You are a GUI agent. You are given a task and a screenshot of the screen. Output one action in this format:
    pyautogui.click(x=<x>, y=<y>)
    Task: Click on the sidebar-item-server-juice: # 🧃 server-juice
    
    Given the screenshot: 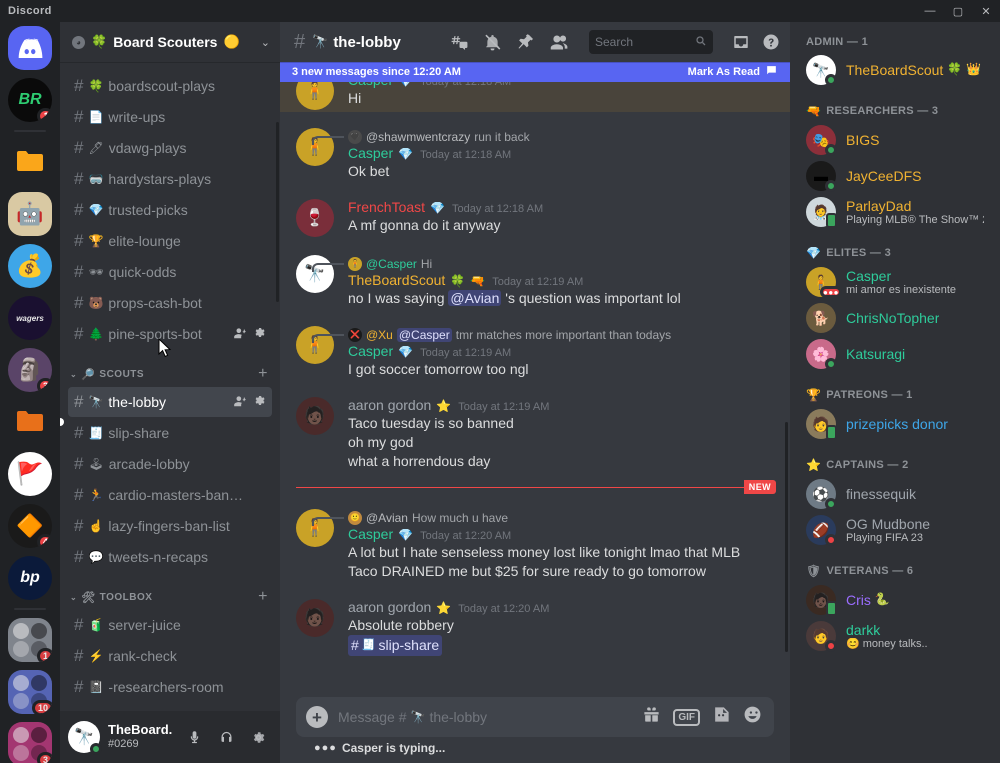 What is the action you would take?
    pyautogui.click(x=170, y=625)
    